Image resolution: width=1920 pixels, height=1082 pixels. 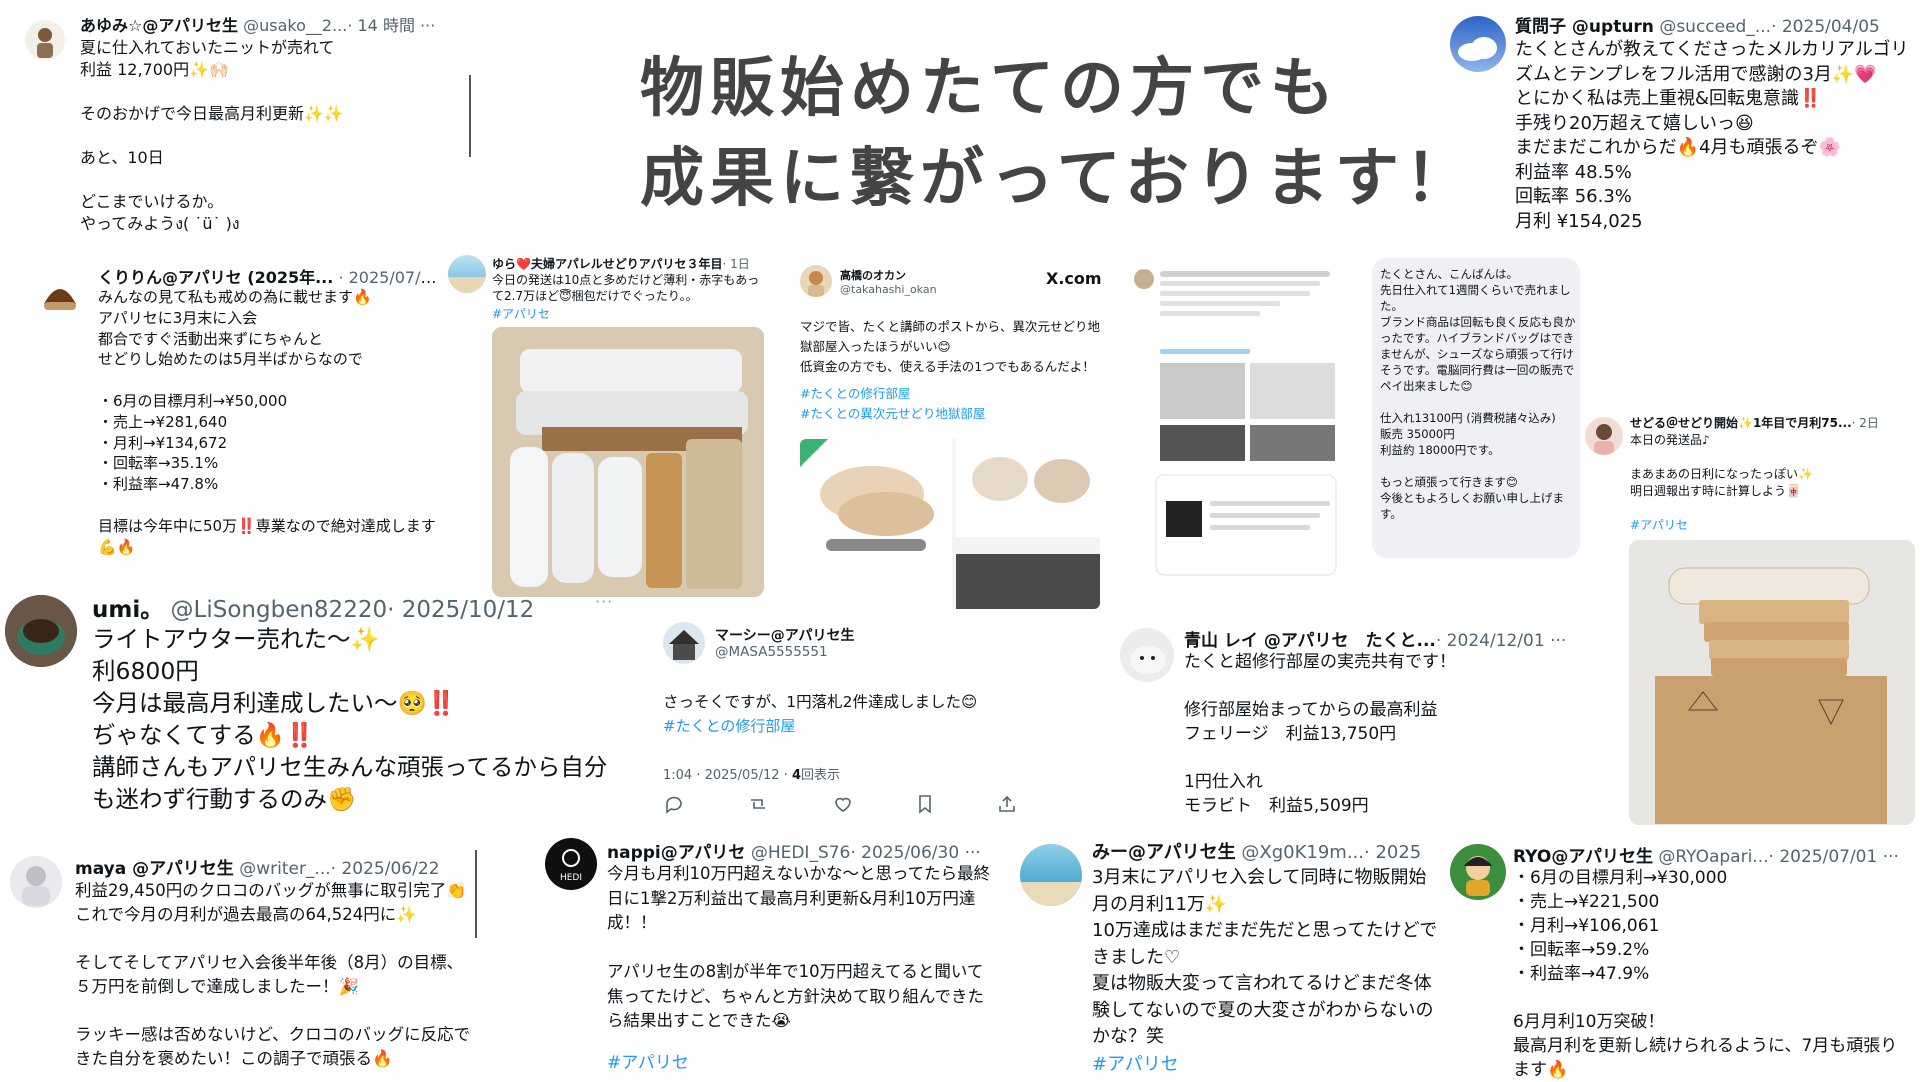 What do you see at coordinates (1865, 423) in the screenshot?
I see `timestamp: · 2日` at bounding box center [1865, 423].